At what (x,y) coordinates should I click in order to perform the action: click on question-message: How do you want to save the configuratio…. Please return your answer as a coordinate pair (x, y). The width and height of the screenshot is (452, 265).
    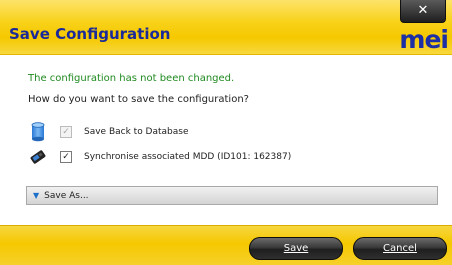
    Looking at the image, I should click on (138, 99).